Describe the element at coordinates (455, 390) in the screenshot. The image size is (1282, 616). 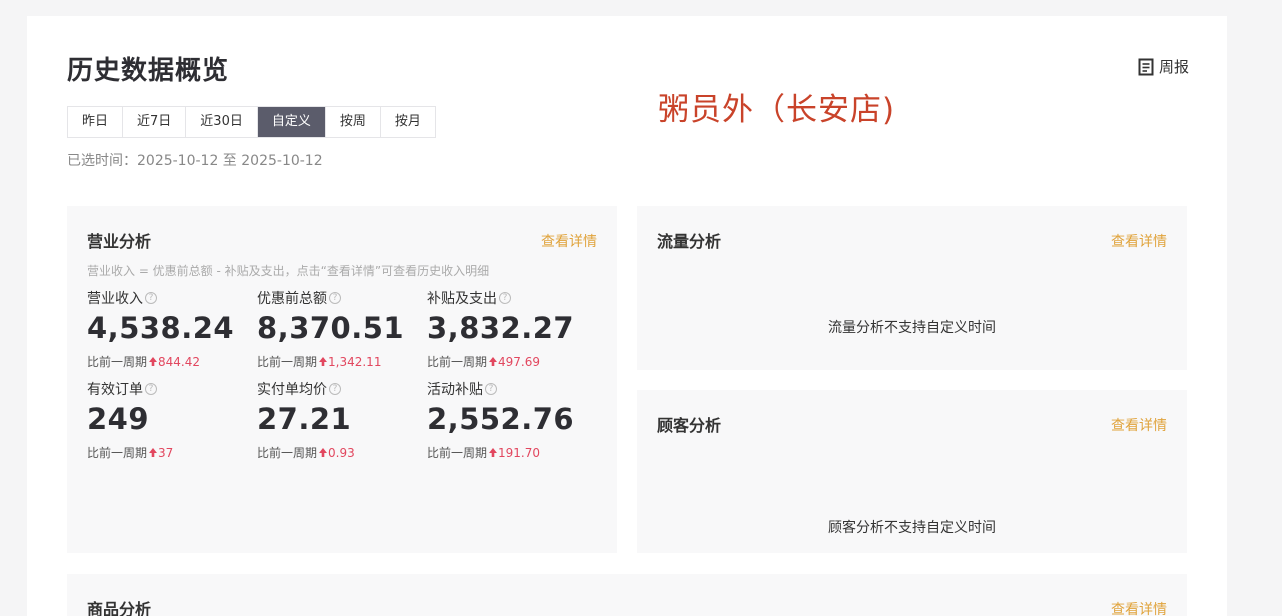
I see `metric-label: 活动补贴` at that location.